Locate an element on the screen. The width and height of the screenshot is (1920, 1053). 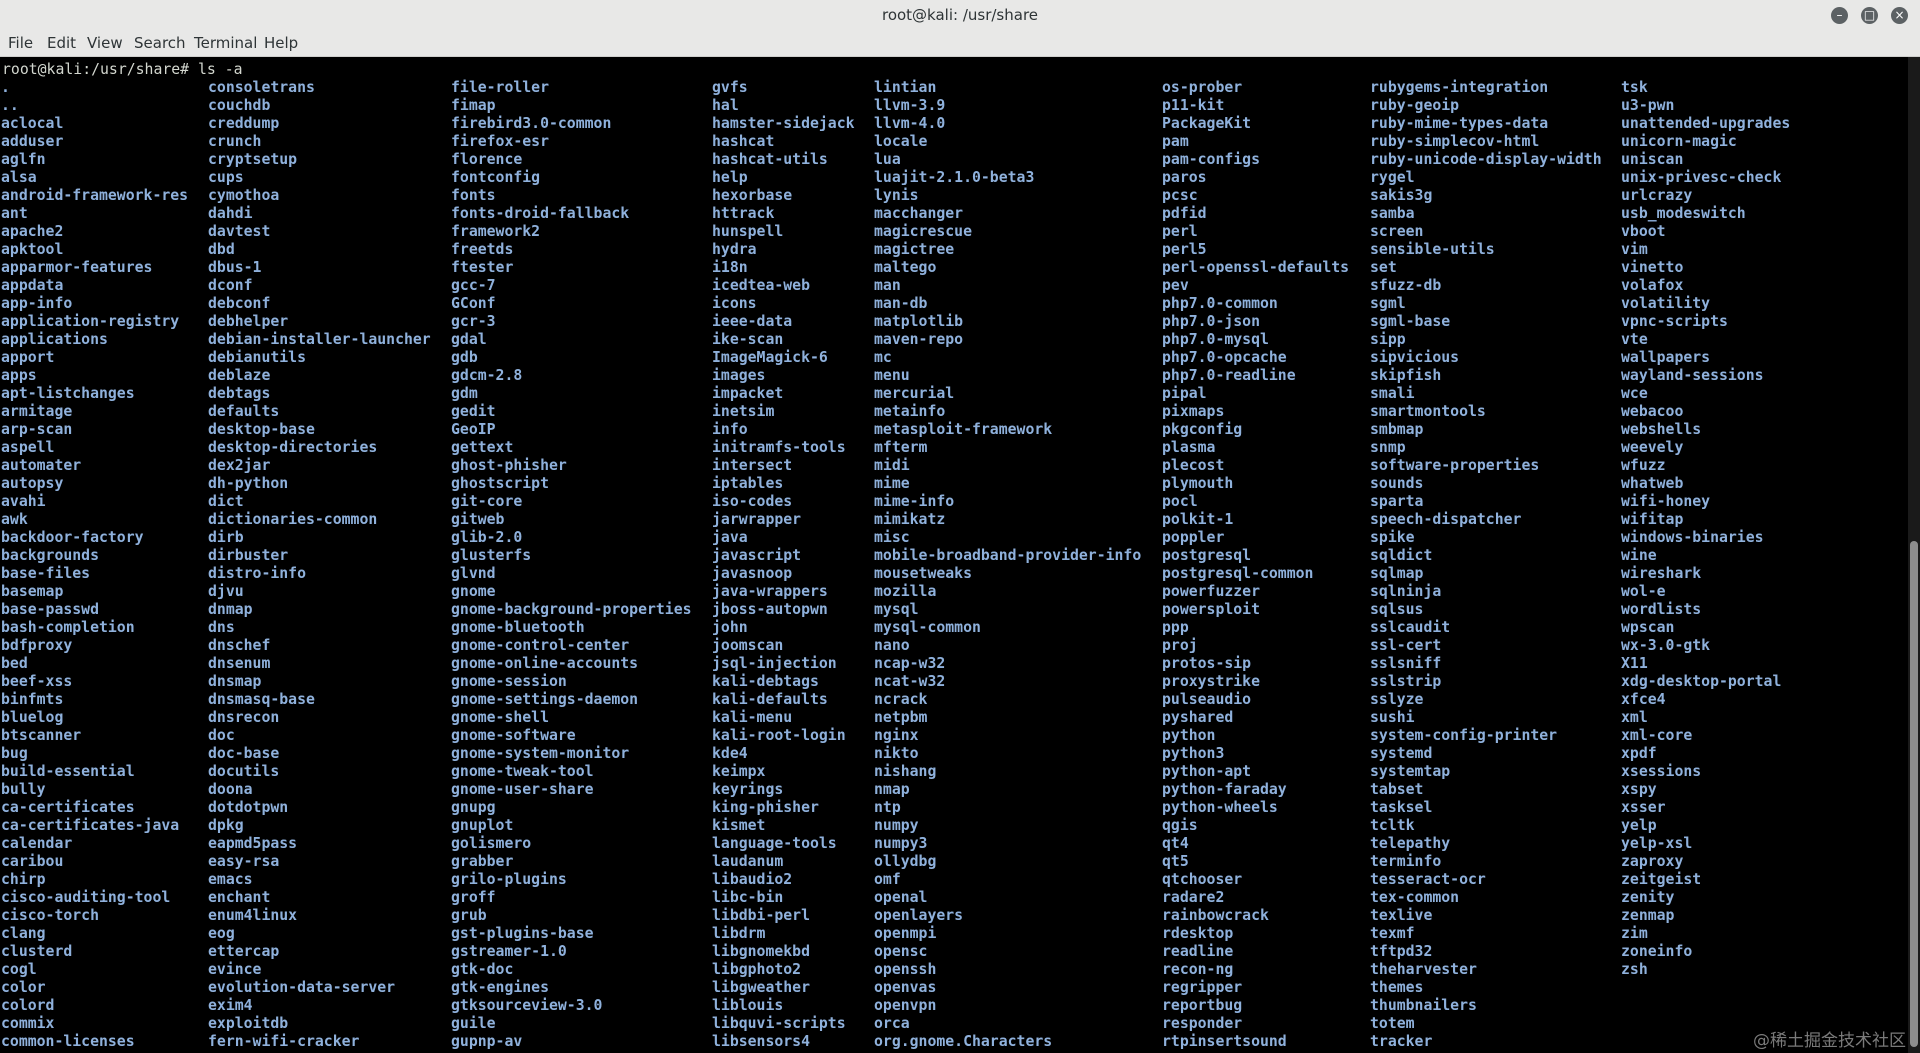
directory-entry: glib-2.0 is located at coordinates (487, 537).